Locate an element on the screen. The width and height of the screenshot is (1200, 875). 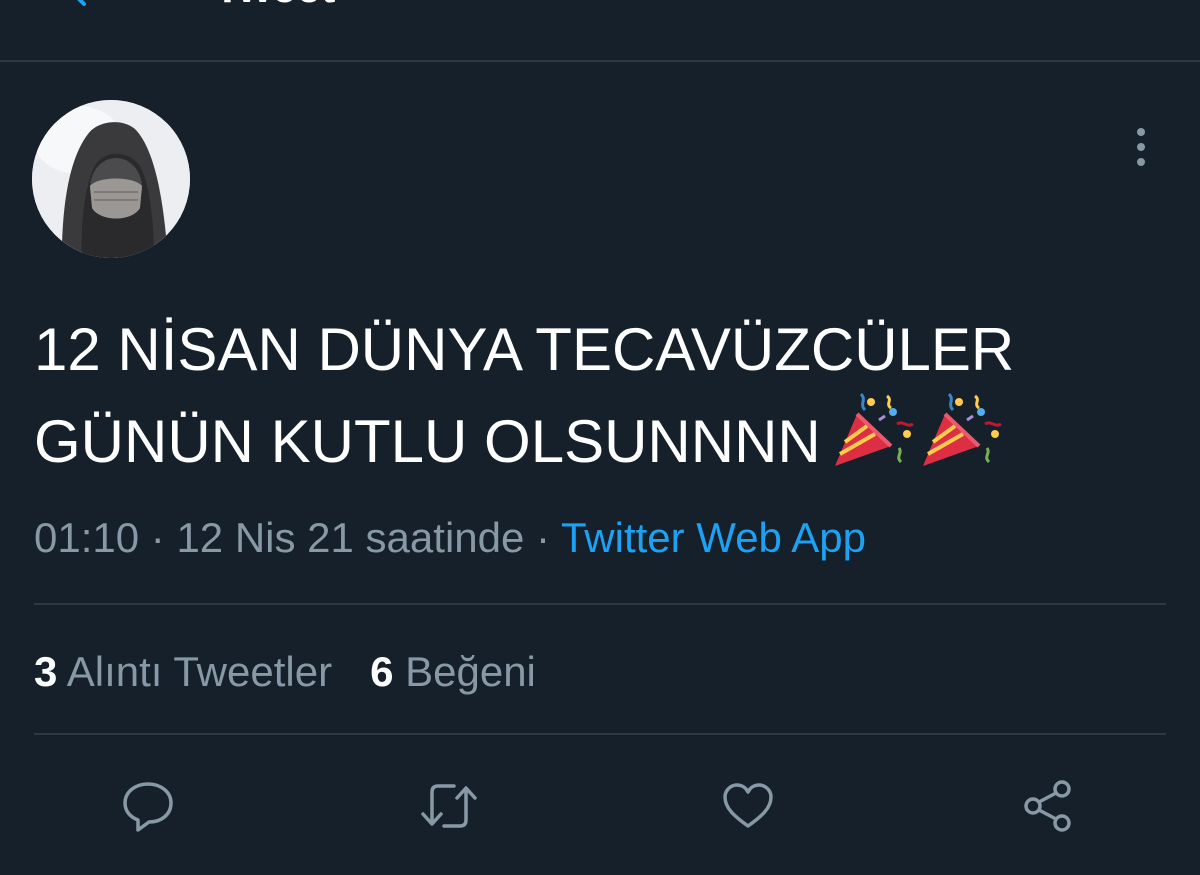
arrow-left-icon is located at coordinates (82, 5).